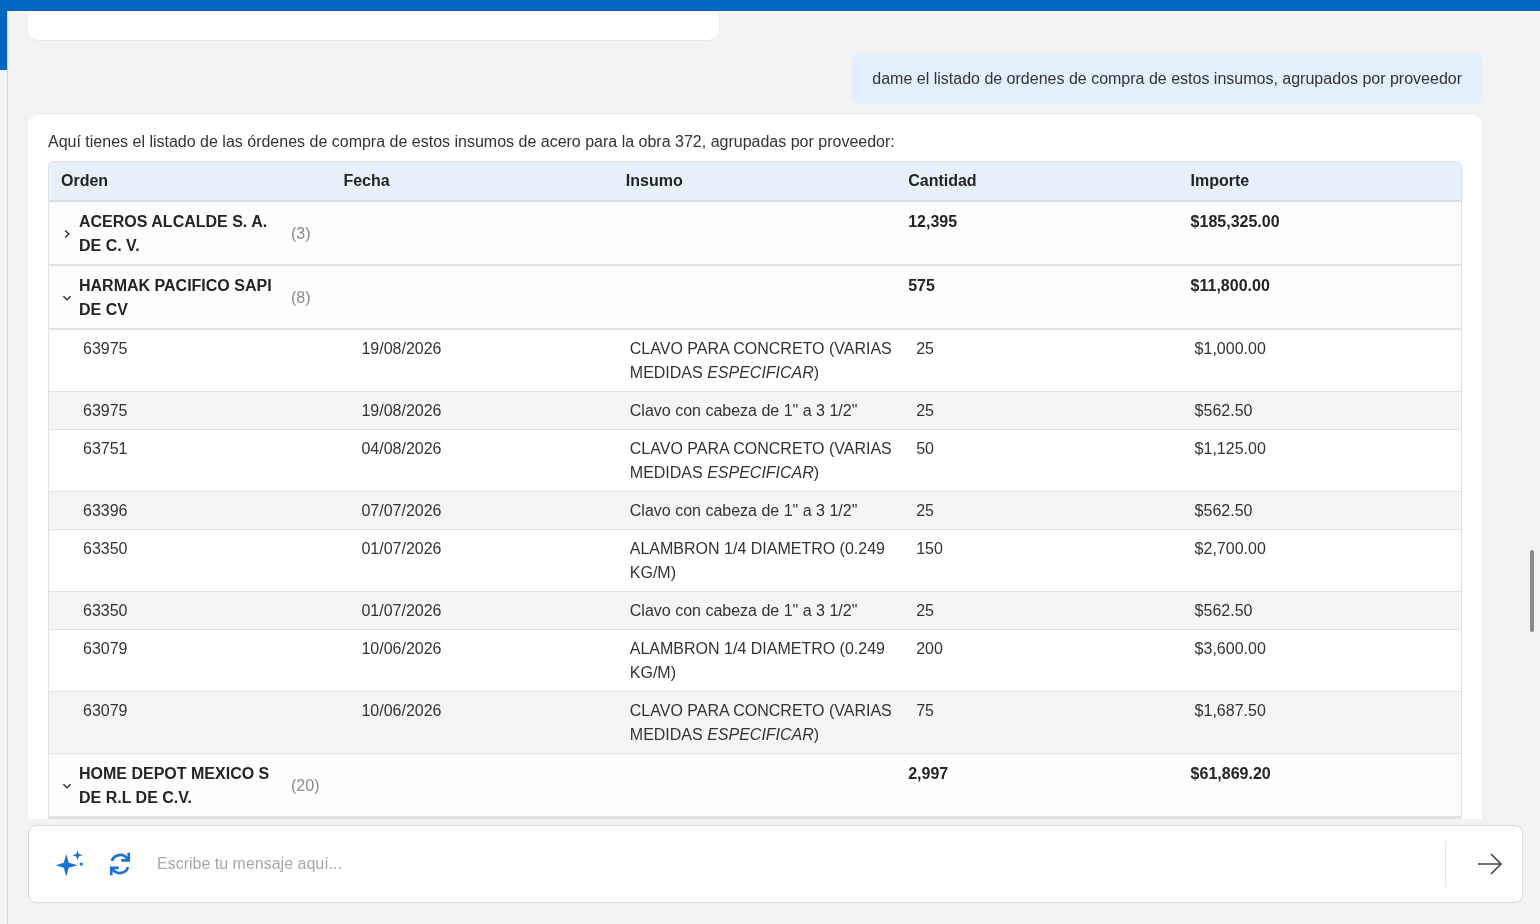 The height and width of the screenshot is (924, 1540). I want to click on group-quantity: 2,997, so click(928, 773).